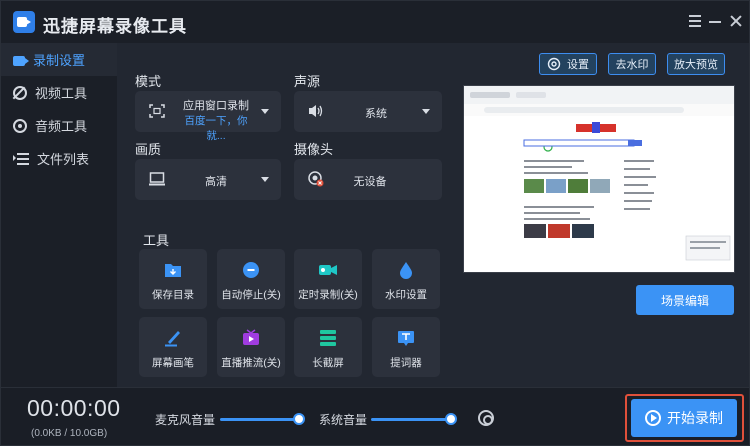  Describe the element at coordinates (156, 240) in the screenshot. I see `tools-label: 工具` at that location.